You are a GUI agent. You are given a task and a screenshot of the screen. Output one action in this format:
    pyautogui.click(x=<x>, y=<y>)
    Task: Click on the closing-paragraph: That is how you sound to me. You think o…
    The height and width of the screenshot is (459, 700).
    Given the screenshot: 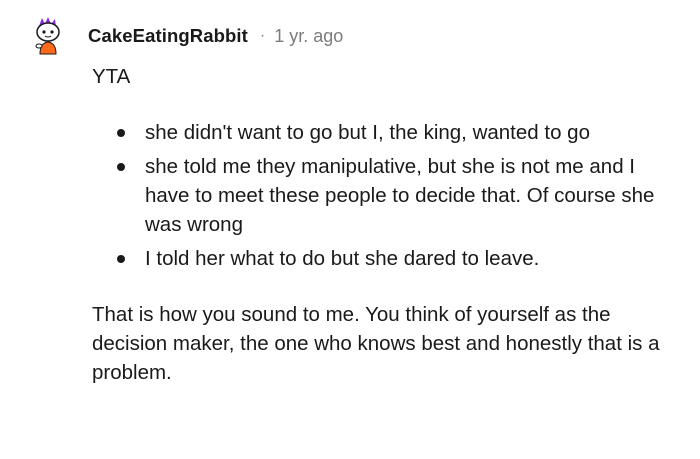 What is the action you would take?
    pyautogui.click(x=376, y=343)
    